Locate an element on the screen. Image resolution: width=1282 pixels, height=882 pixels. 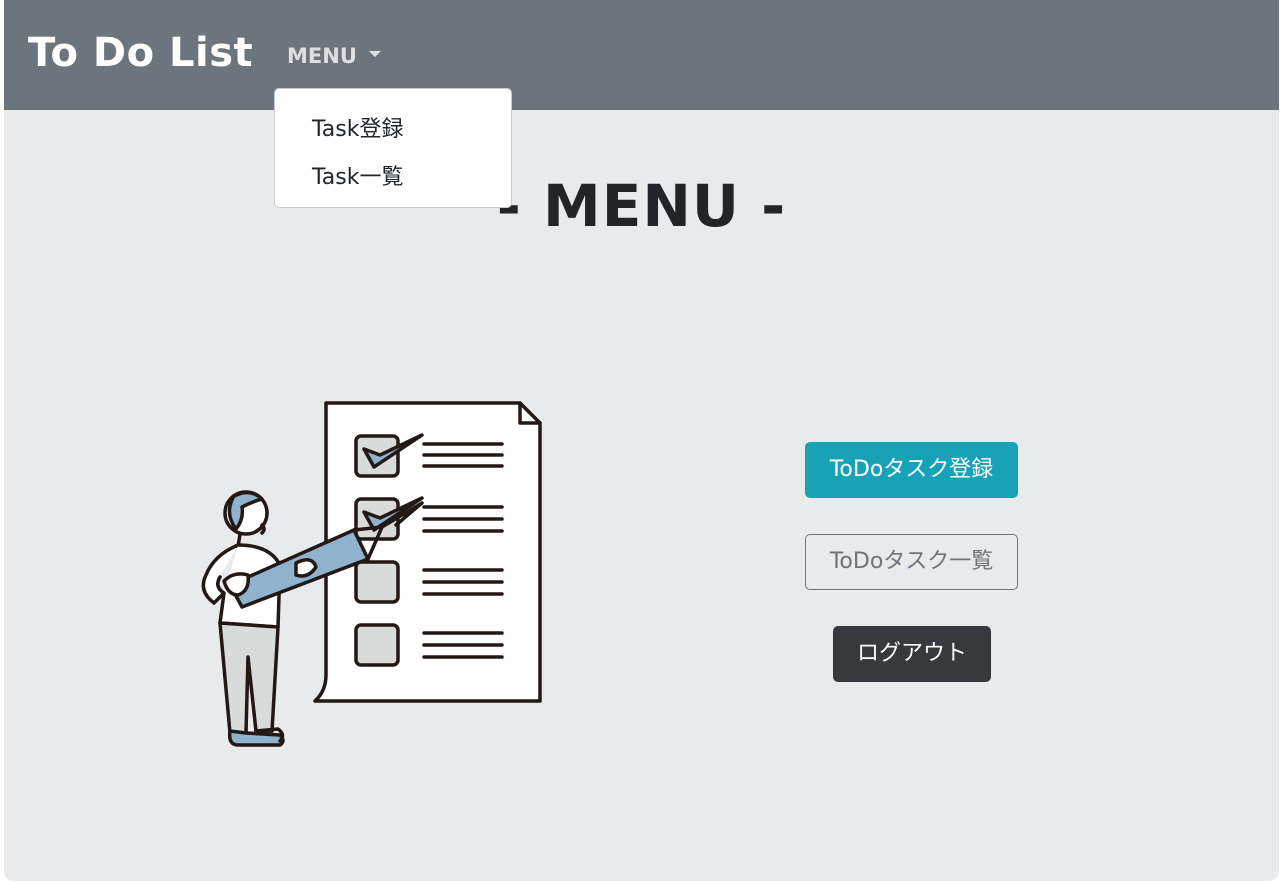
brand-title: To Do List is located at coordinates (140, 53).